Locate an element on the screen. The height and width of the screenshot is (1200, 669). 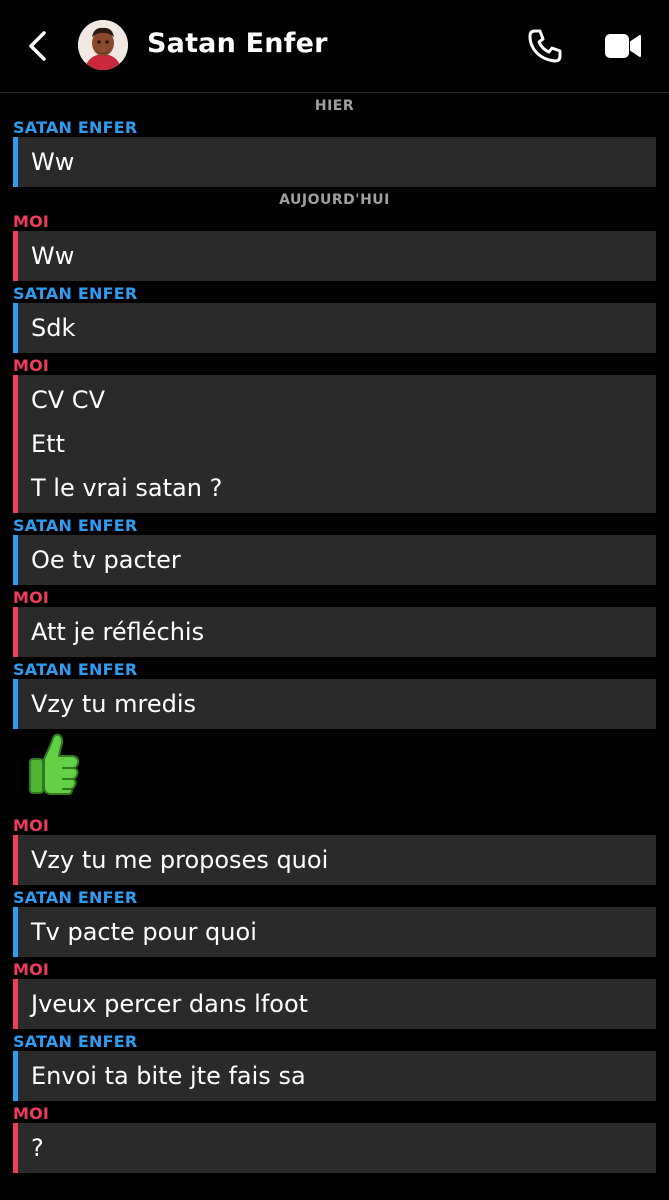
message-emoji is located at coordinates (334, 771).